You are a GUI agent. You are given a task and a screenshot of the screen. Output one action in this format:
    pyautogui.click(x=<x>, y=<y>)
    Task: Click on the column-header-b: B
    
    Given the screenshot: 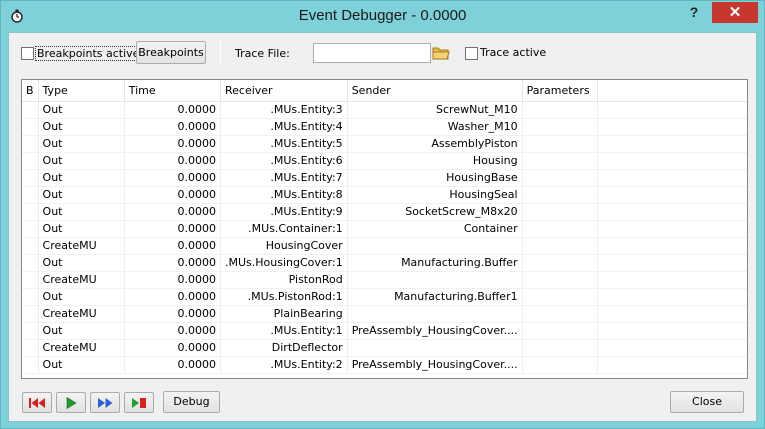 What is the action you would take?
    pyautogui.click(x=30, y=91)
    